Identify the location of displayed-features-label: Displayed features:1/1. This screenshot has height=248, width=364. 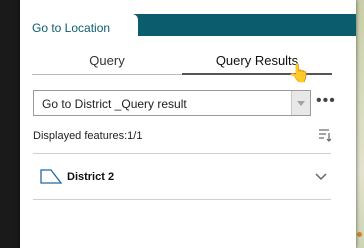
(88, 136).